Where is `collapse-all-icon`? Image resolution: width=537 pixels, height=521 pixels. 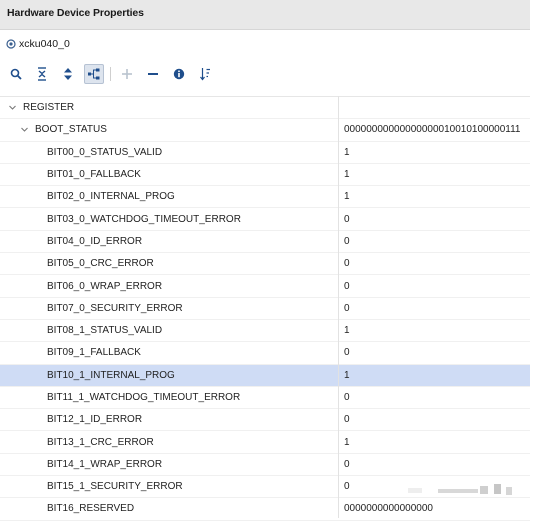
collapse-all-icon is located at coordinates (42, 74).